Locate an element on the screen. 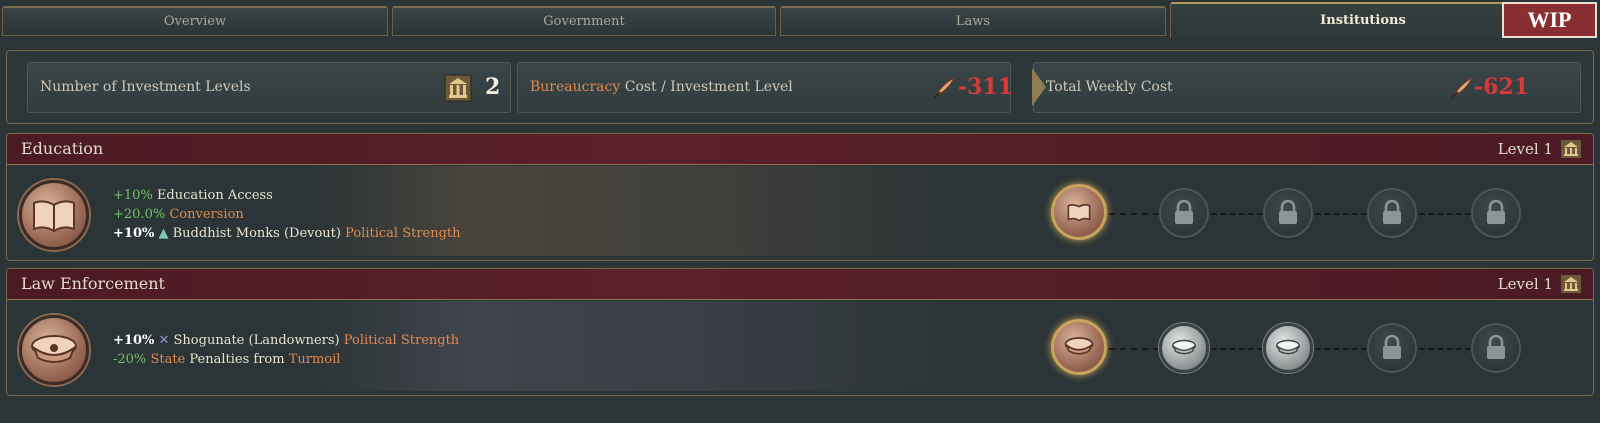 This screenshot has height=423, width=1600. investment-levels-value: 2 is located at coordinates (493, 87).